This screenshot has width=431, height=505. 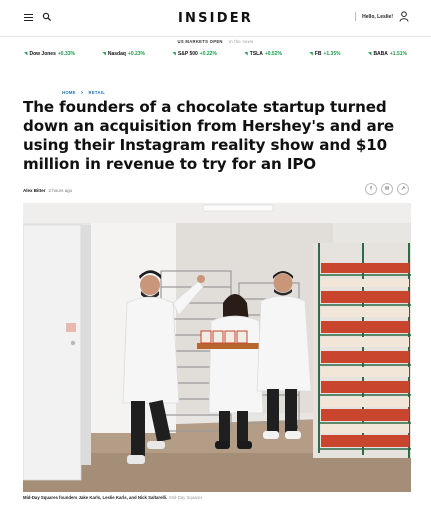 What do you see at coordinates (371, 189) in the screenshot?
I see `facebook-icon: f` at bounding box center [371, 189].